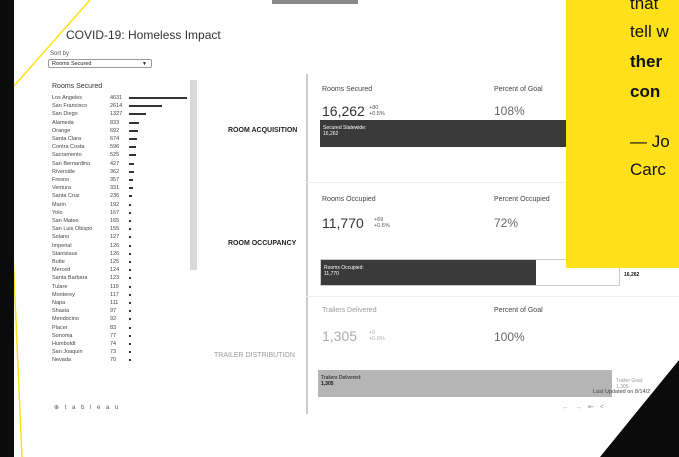  What do you see at coordinates (458, 133) in the screenshot?
I see `secured-bar: Secured Statewide: 16,262` at bounding box center [458, 133].